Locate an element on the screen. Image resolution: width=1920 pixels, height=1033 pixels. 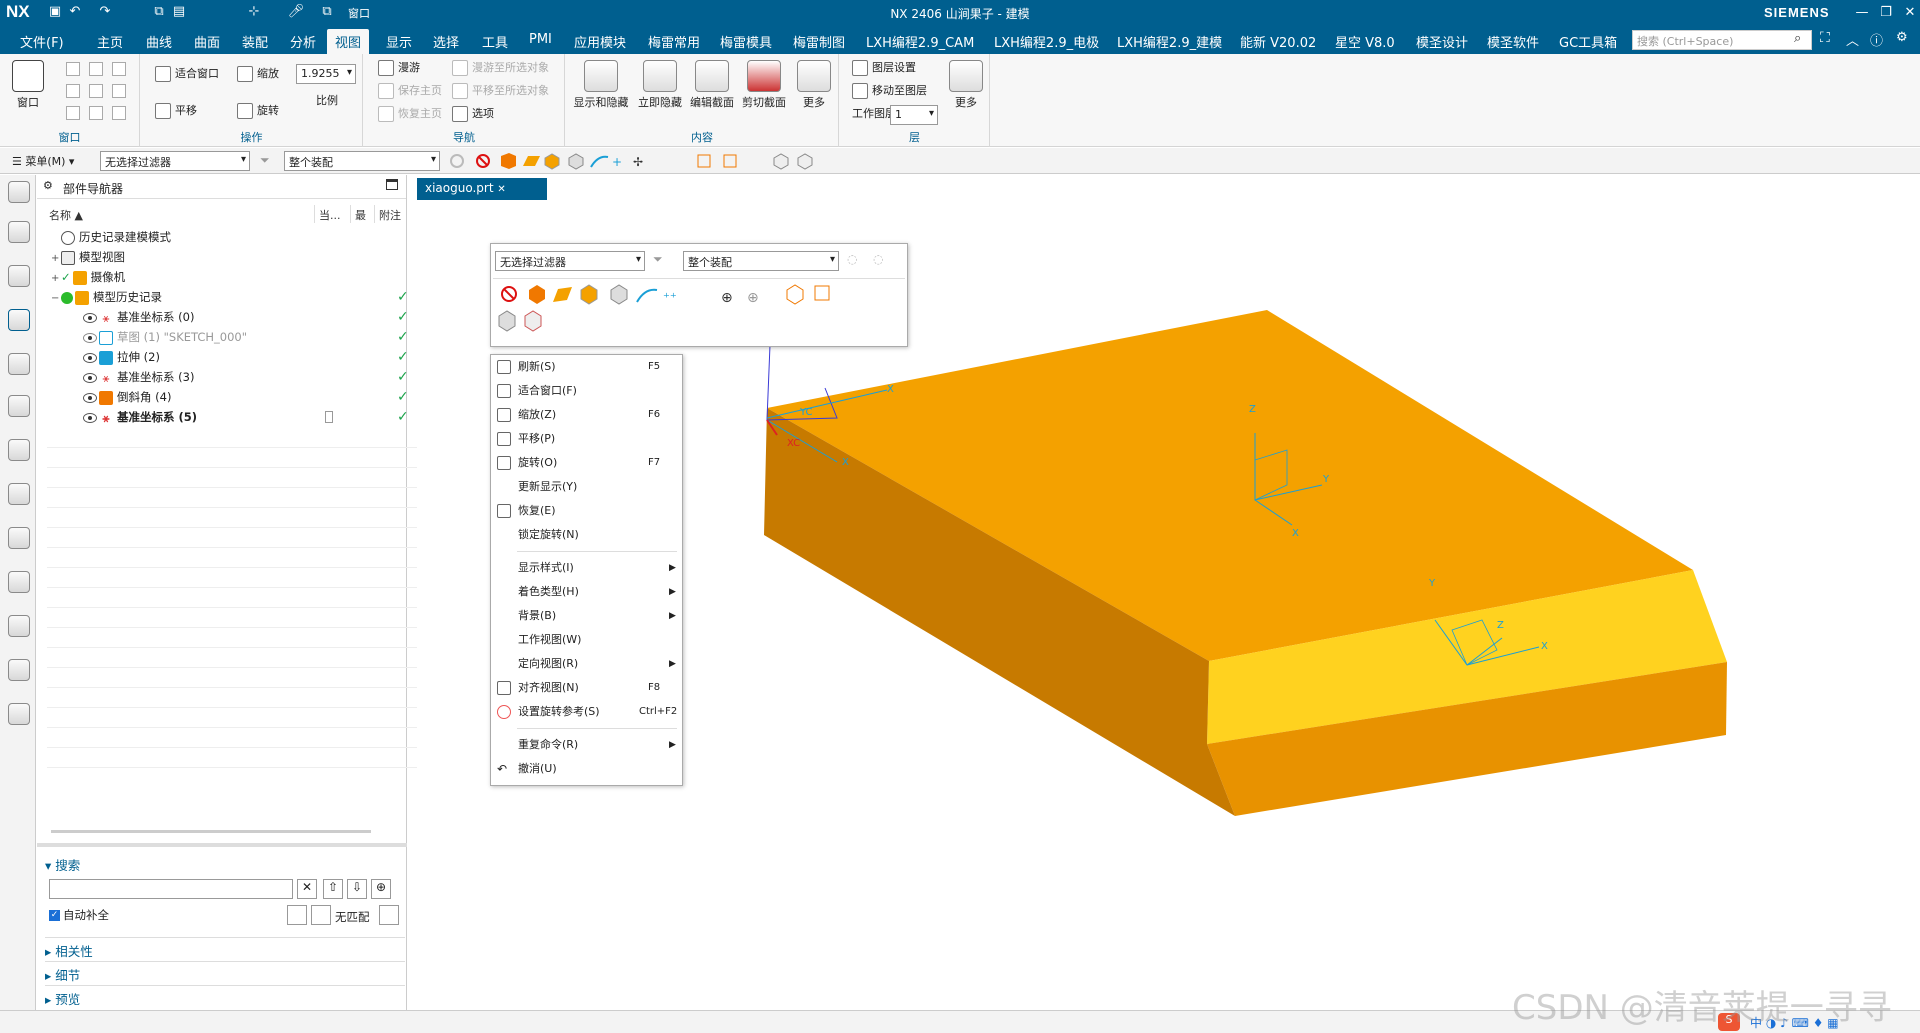
preview-section: ▸ 预览 is located at coordinates (62, 998).